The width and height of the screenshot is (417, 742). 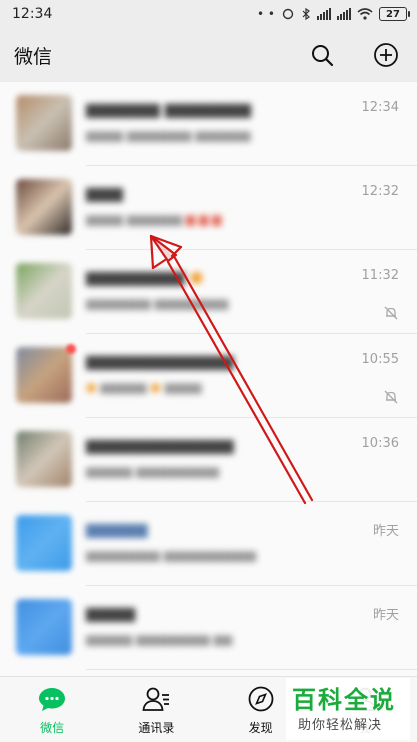 I want to click on chat-preview-redacted: ▆▆▆▆ ▆▆▆▆▆▆ ▆ ▆ ▆, so click(x=154, y=219).